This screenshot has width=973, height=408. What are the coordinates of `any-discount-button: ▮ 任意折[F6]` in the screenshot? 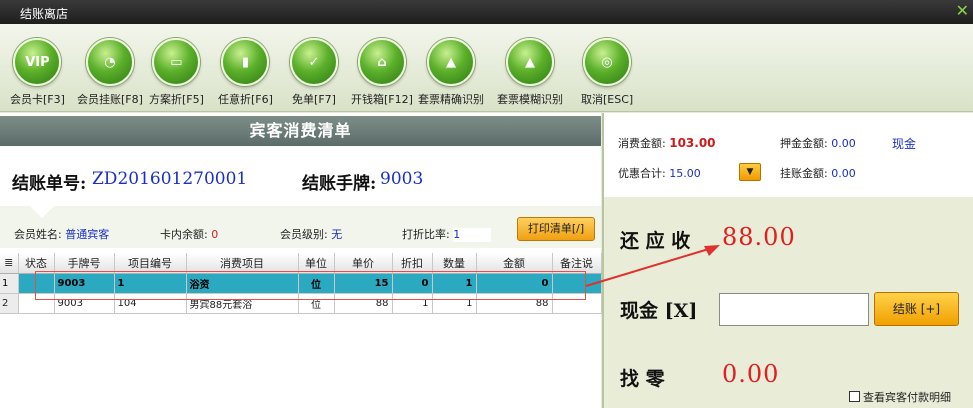 It's located at (245, 72).